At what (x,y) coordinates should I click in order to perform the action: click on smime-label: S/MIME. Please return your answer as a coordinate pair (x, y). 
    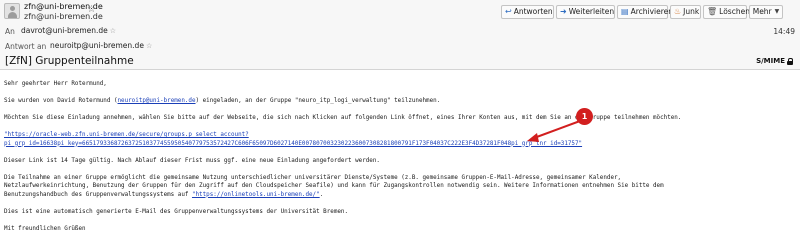
    Looking at the image, I should click on (770, 61).